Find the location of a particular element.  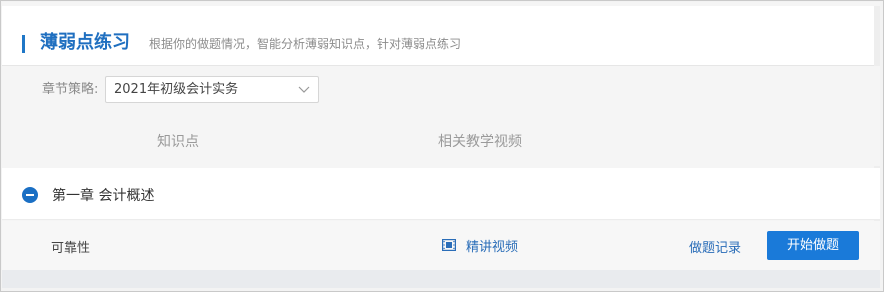

page-description: 根据你的做题情况，智能分析薄弱知识点，针对薄弱点练习 is located at coordinates (305, 44).